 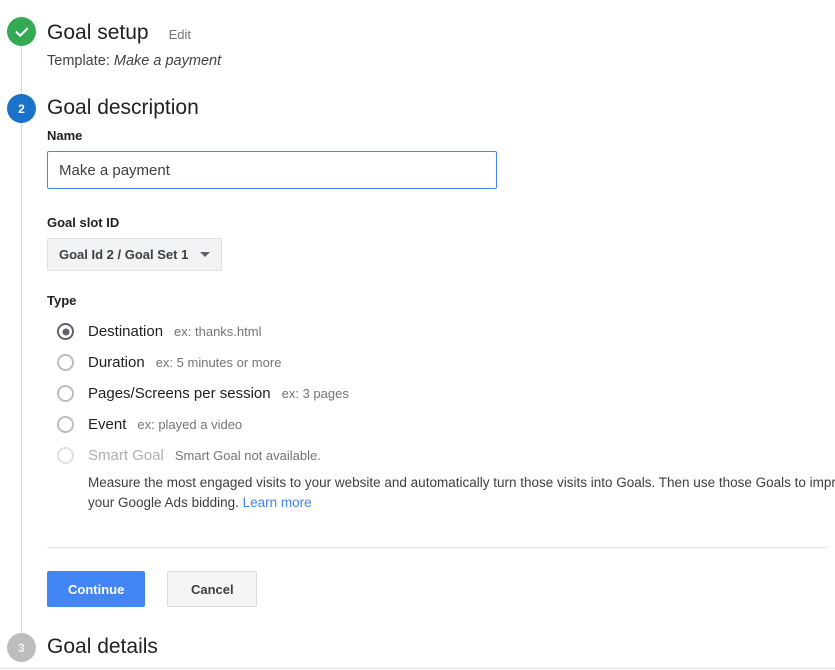 I want to click on form-action-buttons: Continue Cancel, so click(x=437, y=589).